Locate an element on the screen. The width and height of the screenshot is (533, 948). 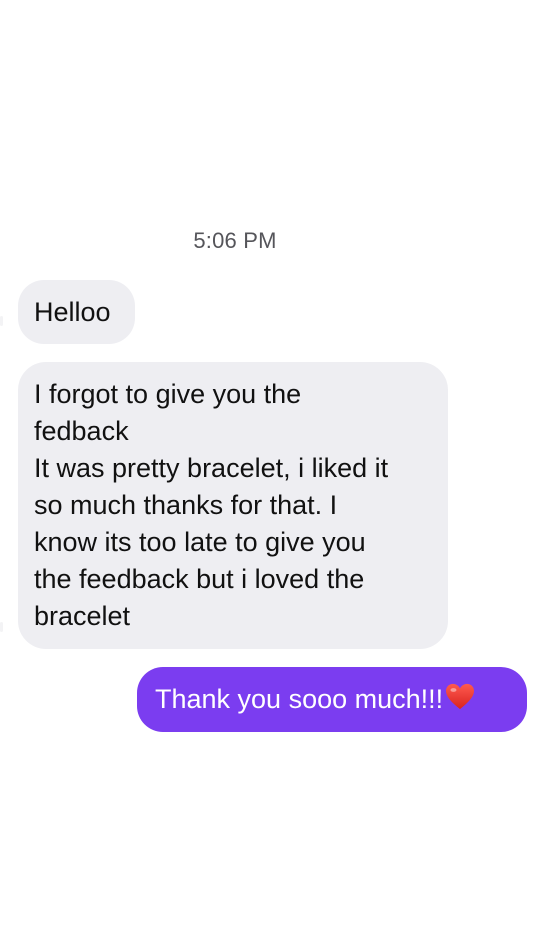
message-text-line: fedback is located at coordinates (81, 431).